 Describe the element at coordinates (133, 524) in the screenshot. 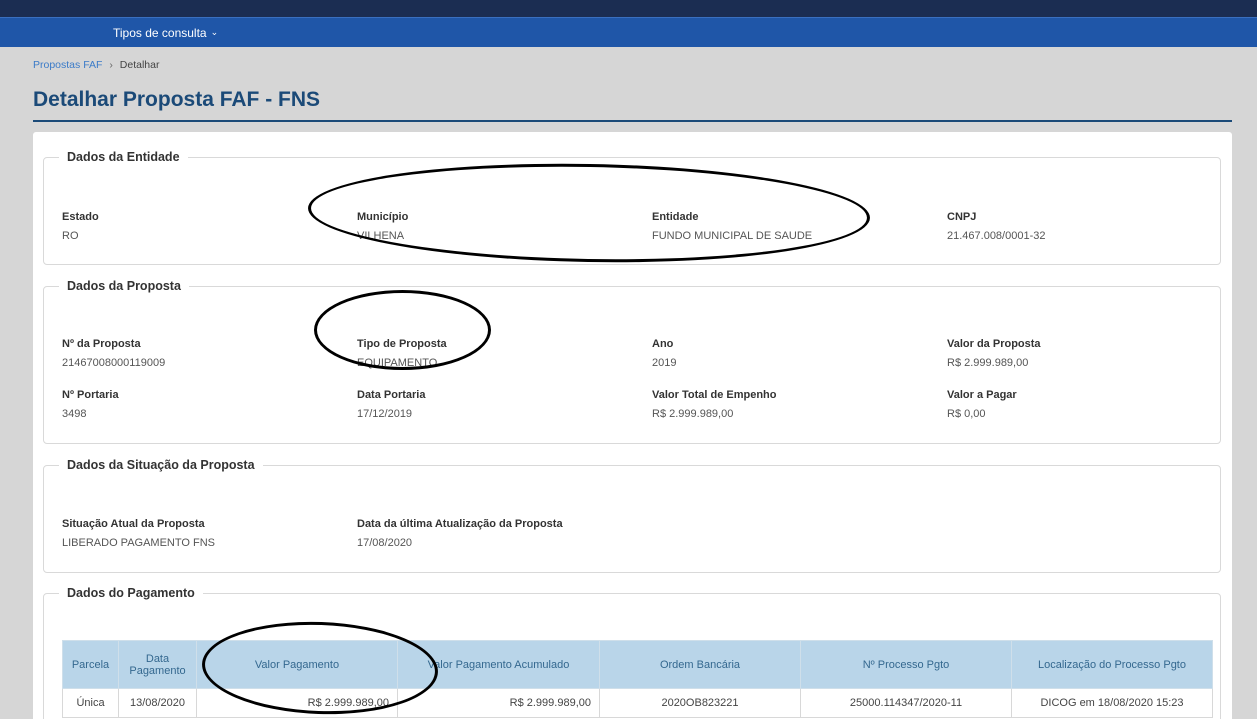

I see `situacao-atual-label: Situação Atual da Proposta` at that location.